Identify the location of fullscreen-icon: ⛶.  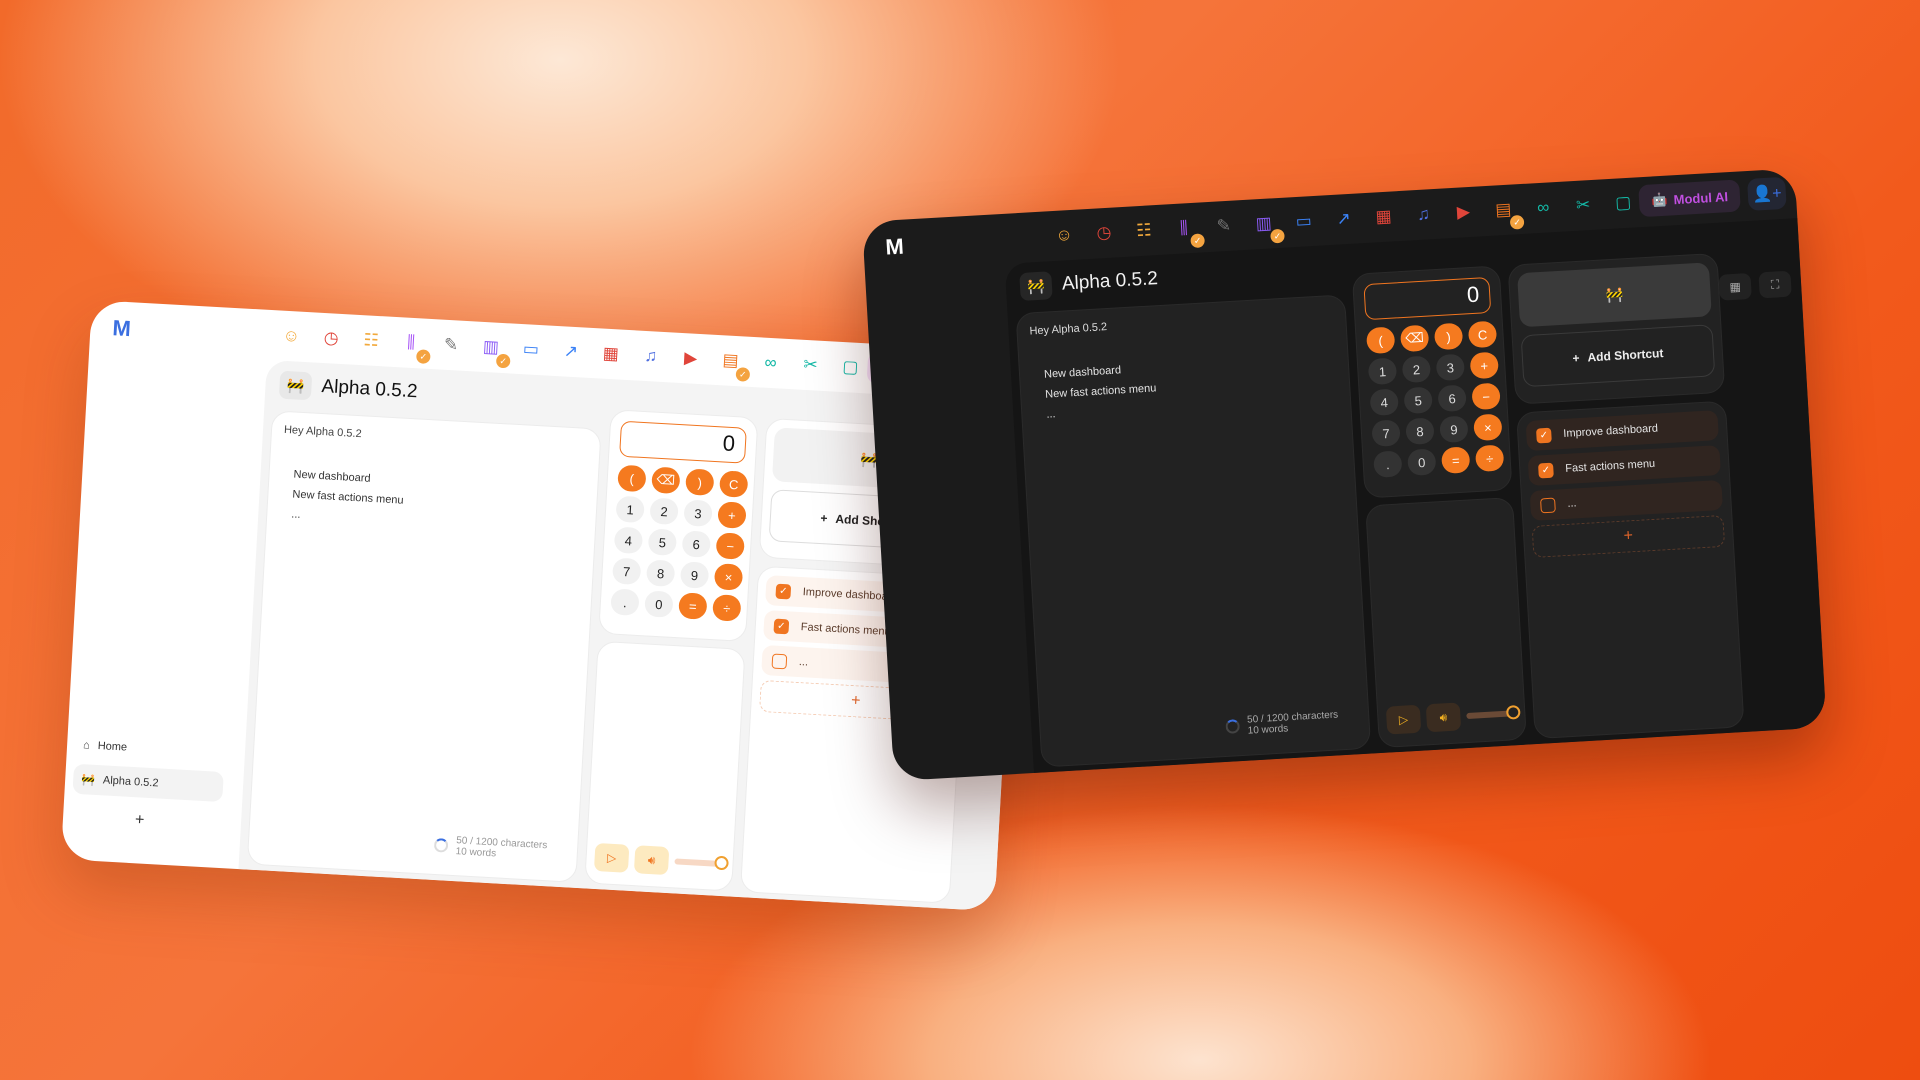
(1775, 284).